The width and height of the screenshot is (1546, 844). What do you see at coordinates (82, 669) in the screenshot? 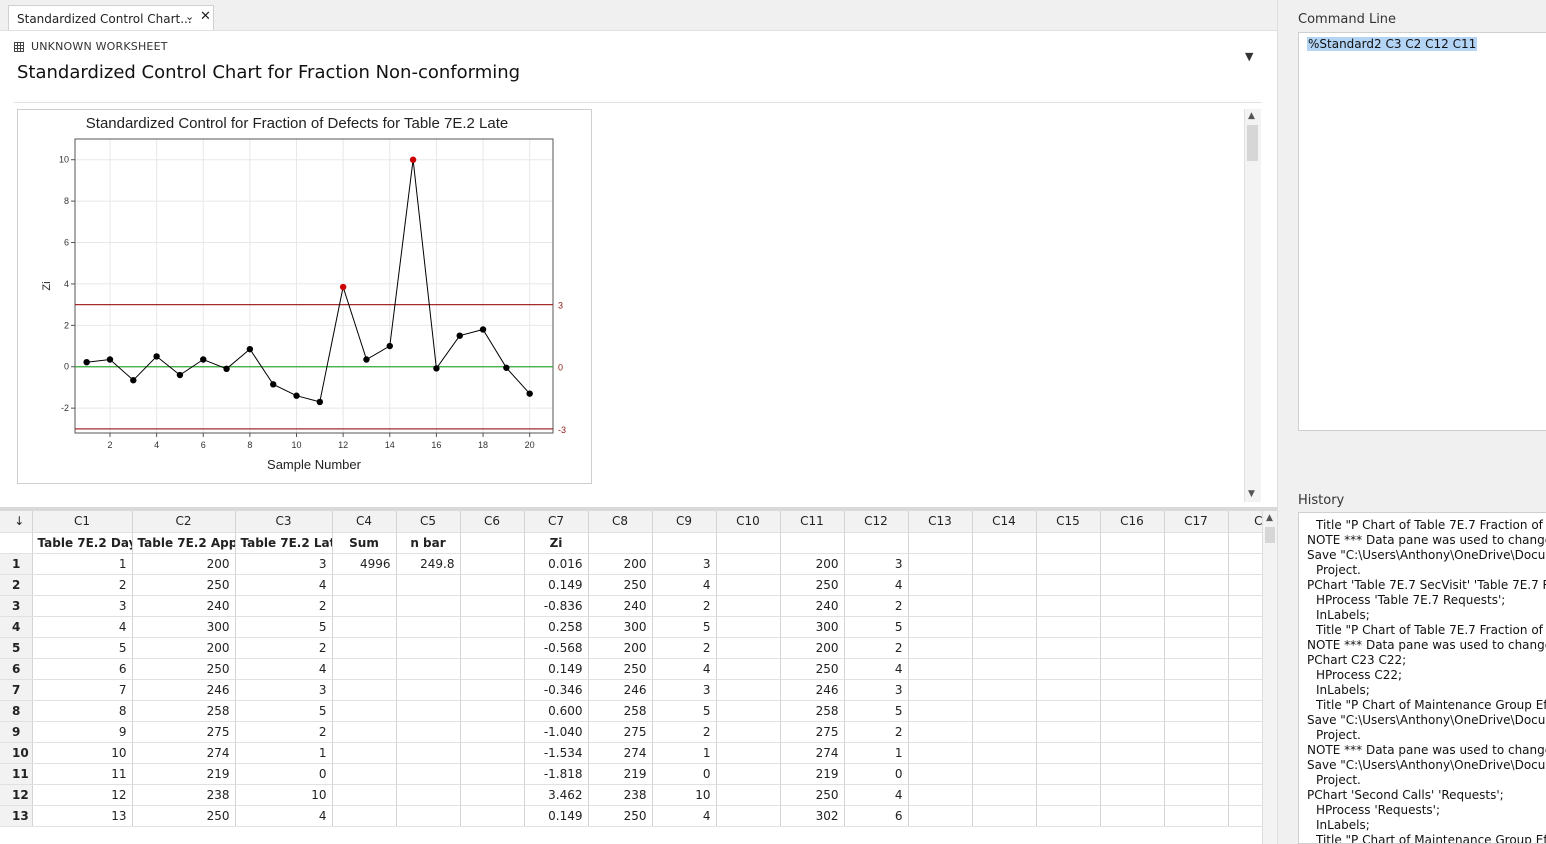
I see `table-cell: 6` at bounding box center [82, 669].